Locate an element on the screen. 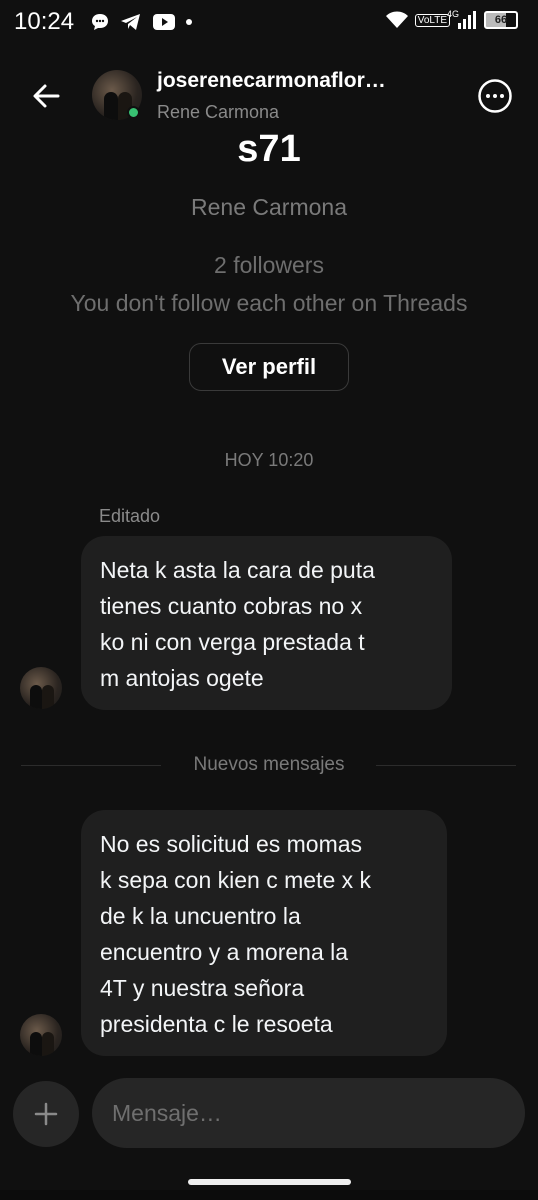  youtube-icon is located at coordinates (164, 22).